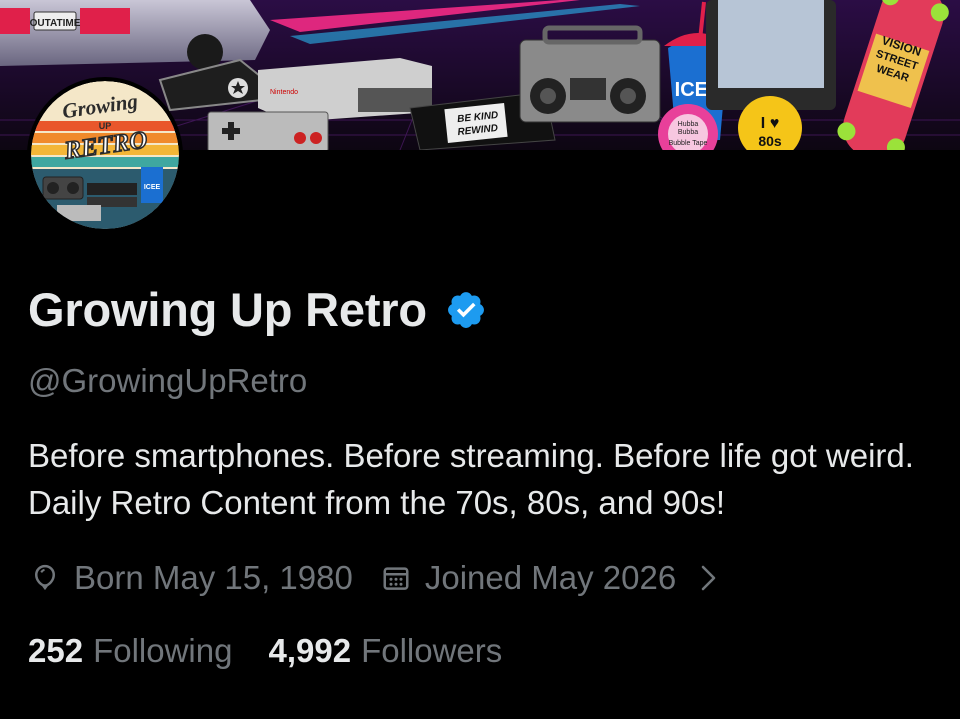  I want to click on joined-text: Joined May 2026, so click(550, 577).